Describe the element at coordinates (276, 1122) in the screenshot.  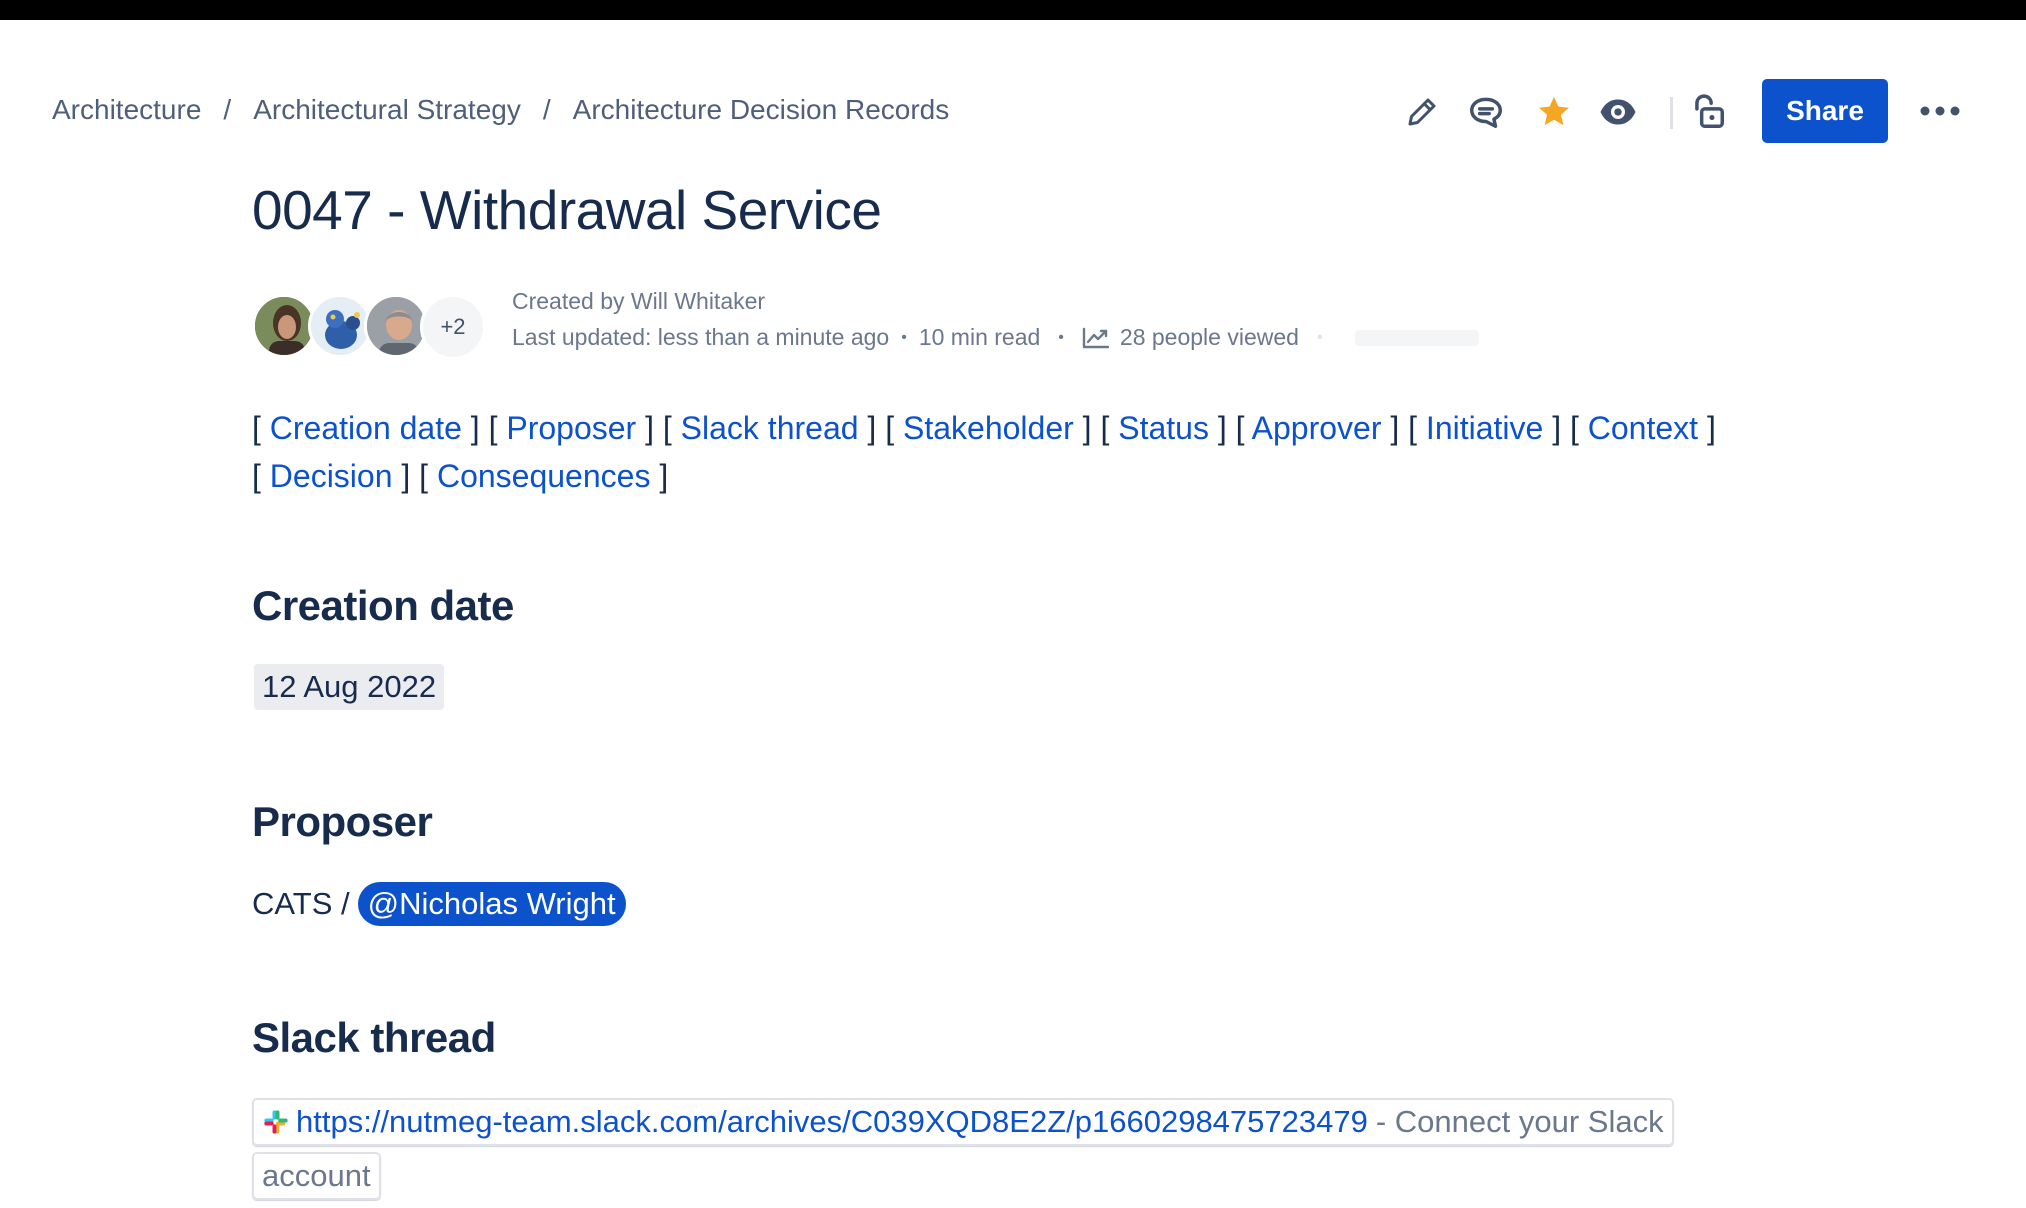
I see `slack-icon` at that location.